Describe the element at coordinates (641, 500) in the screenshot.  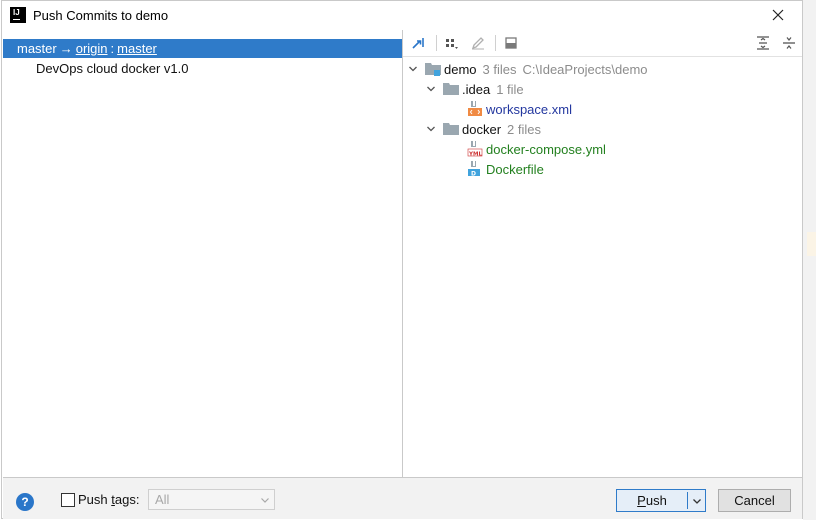
I see `push-mnemonic: P` at that location.